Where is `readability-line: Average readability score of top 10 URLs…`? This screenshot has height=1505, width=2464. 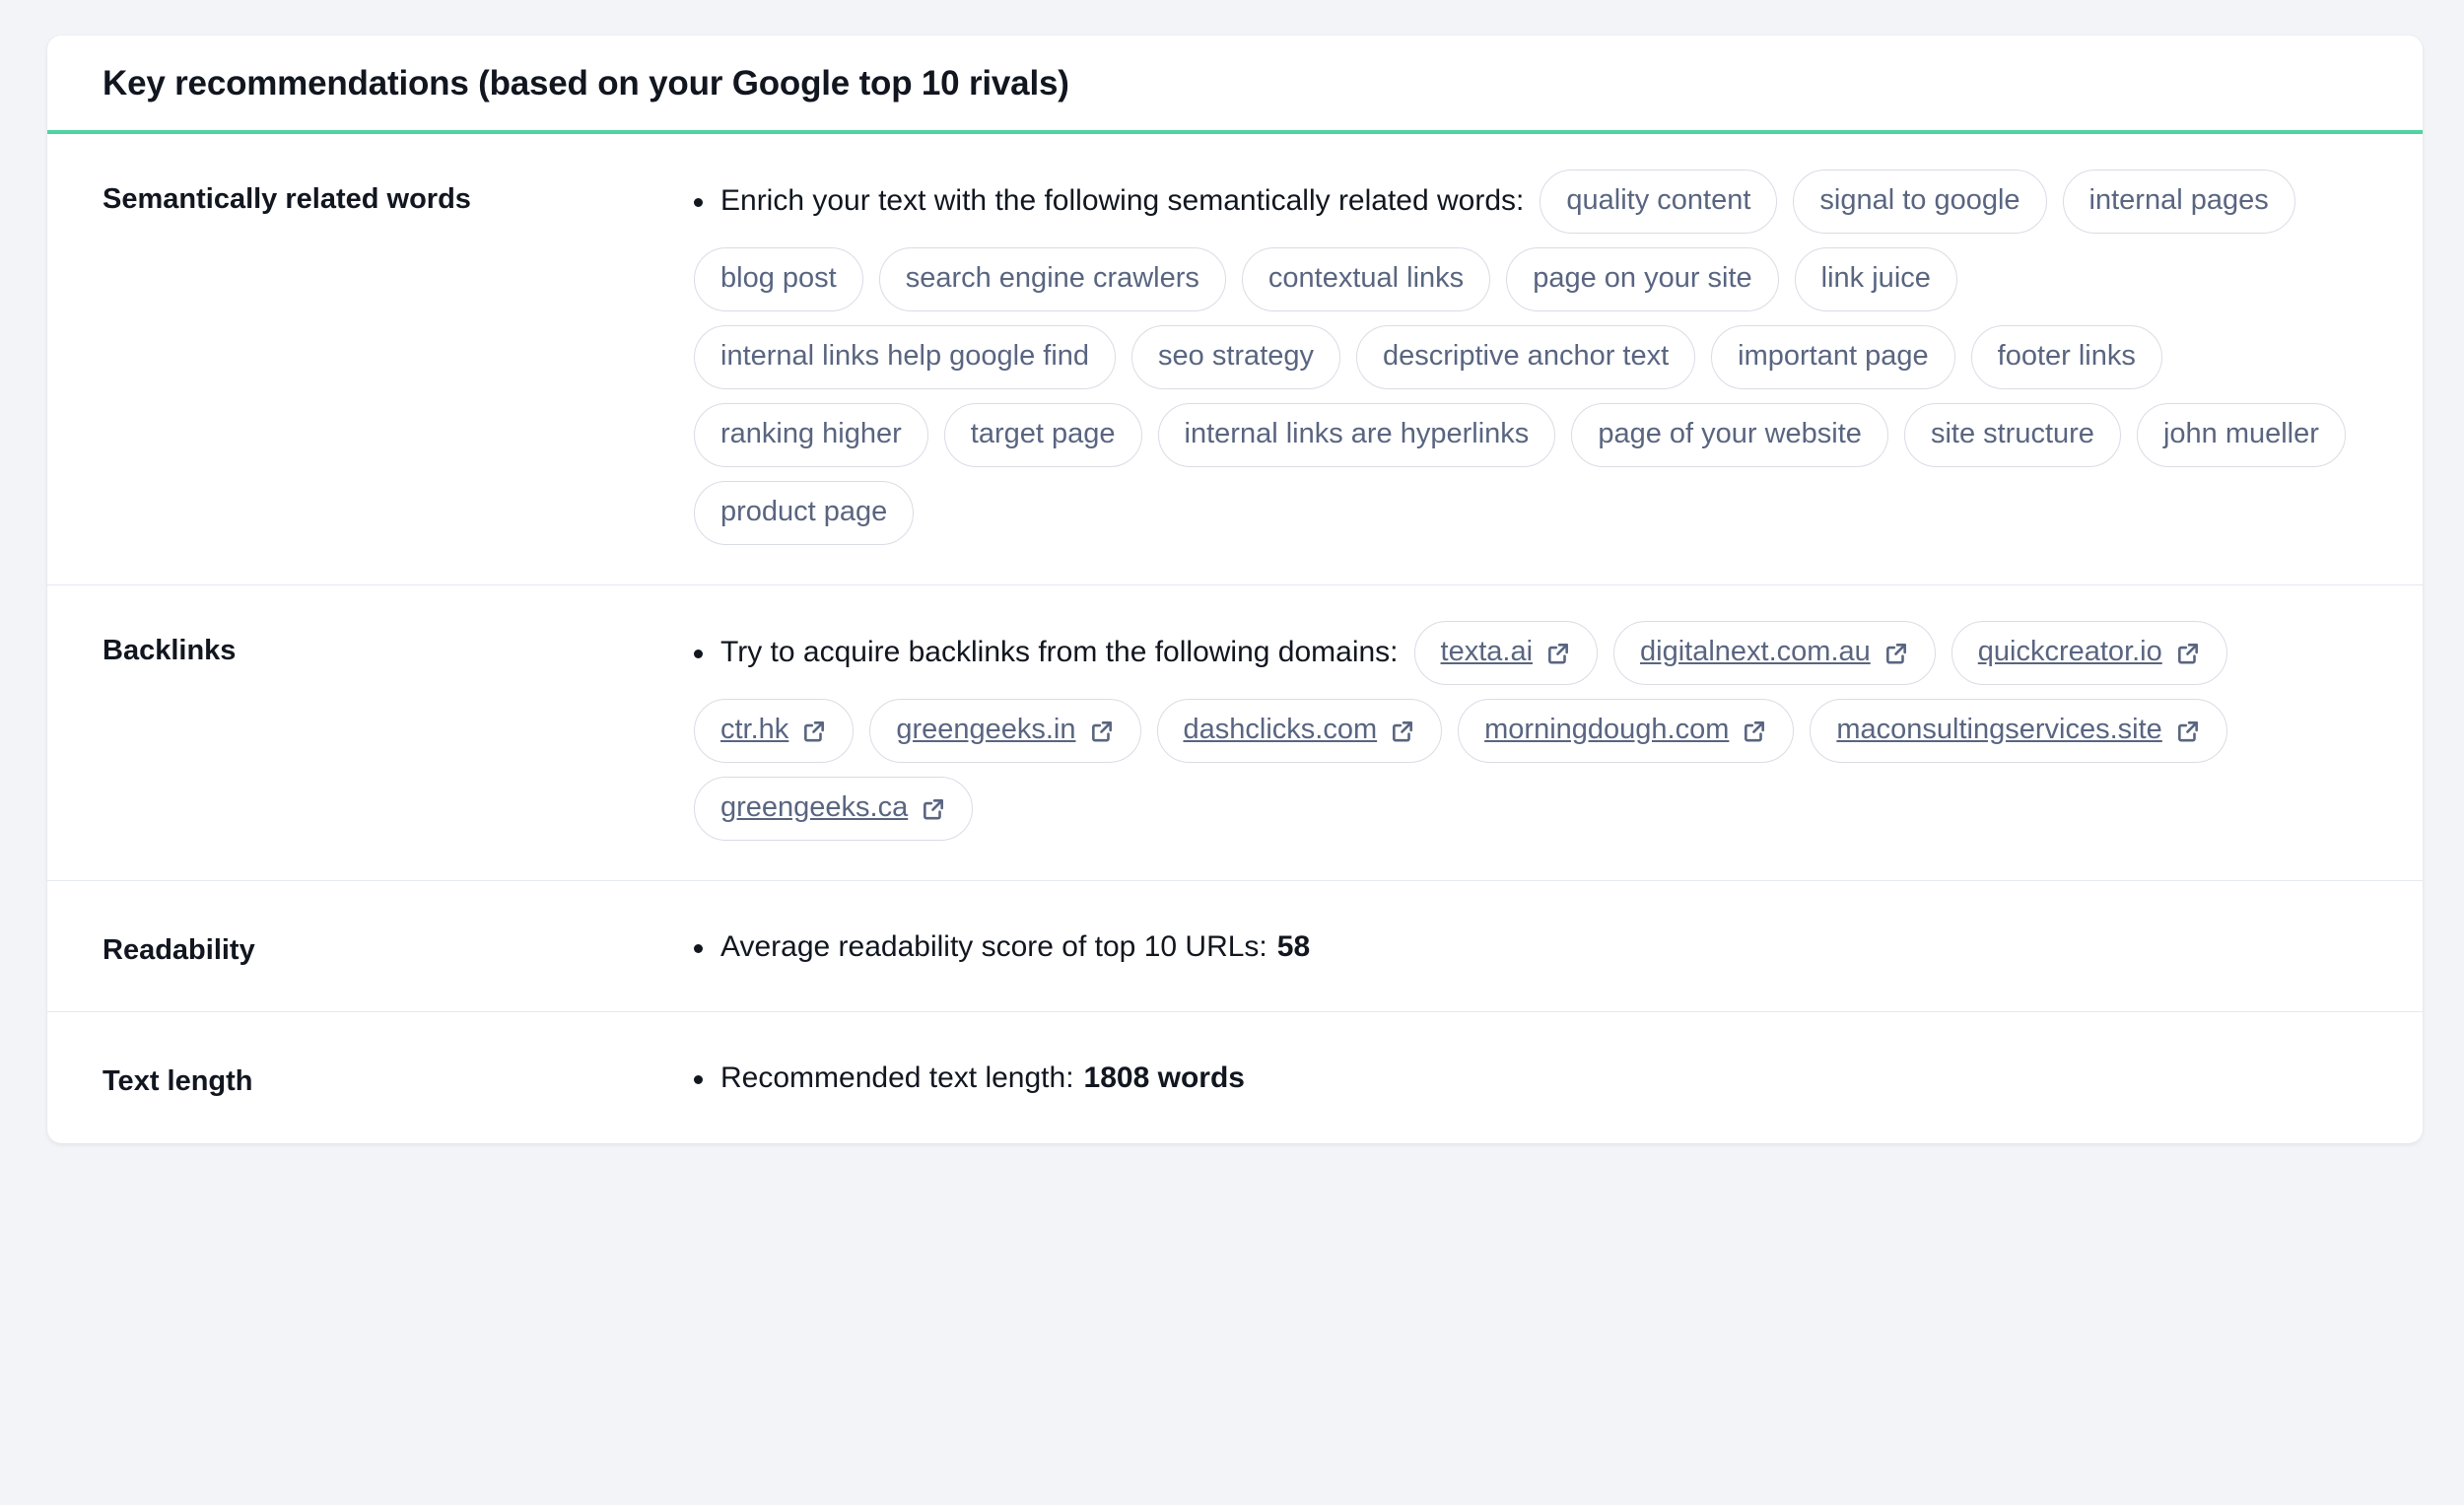 readability-line: Average readability score of top 10 URLs… is located at coordinates (1538, 942).